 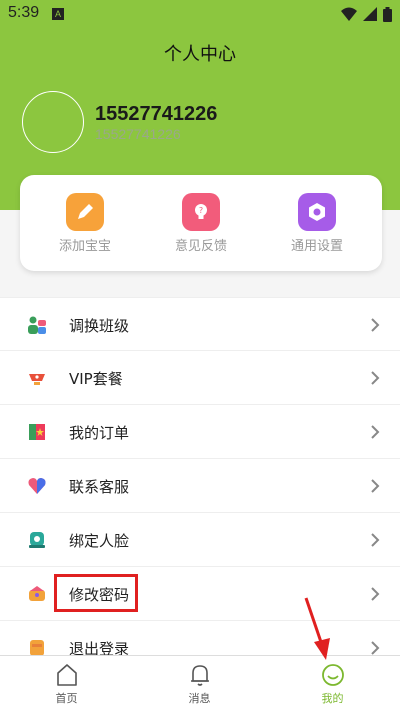 I want to click on tab-label: 消息, so click(x=199, y=698).